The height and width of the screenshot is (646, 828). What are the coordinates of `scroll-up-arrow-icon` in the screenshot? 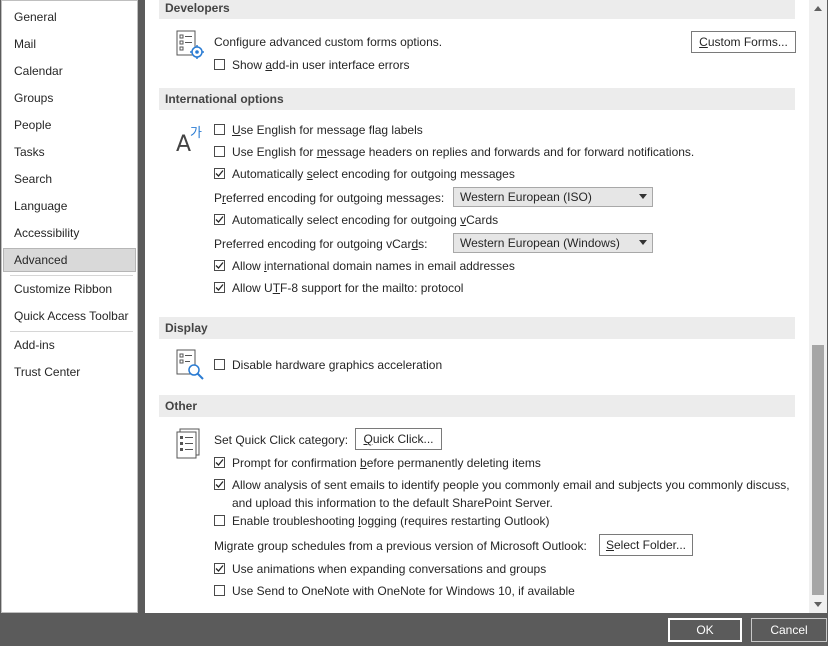 It's located at (818, 8).